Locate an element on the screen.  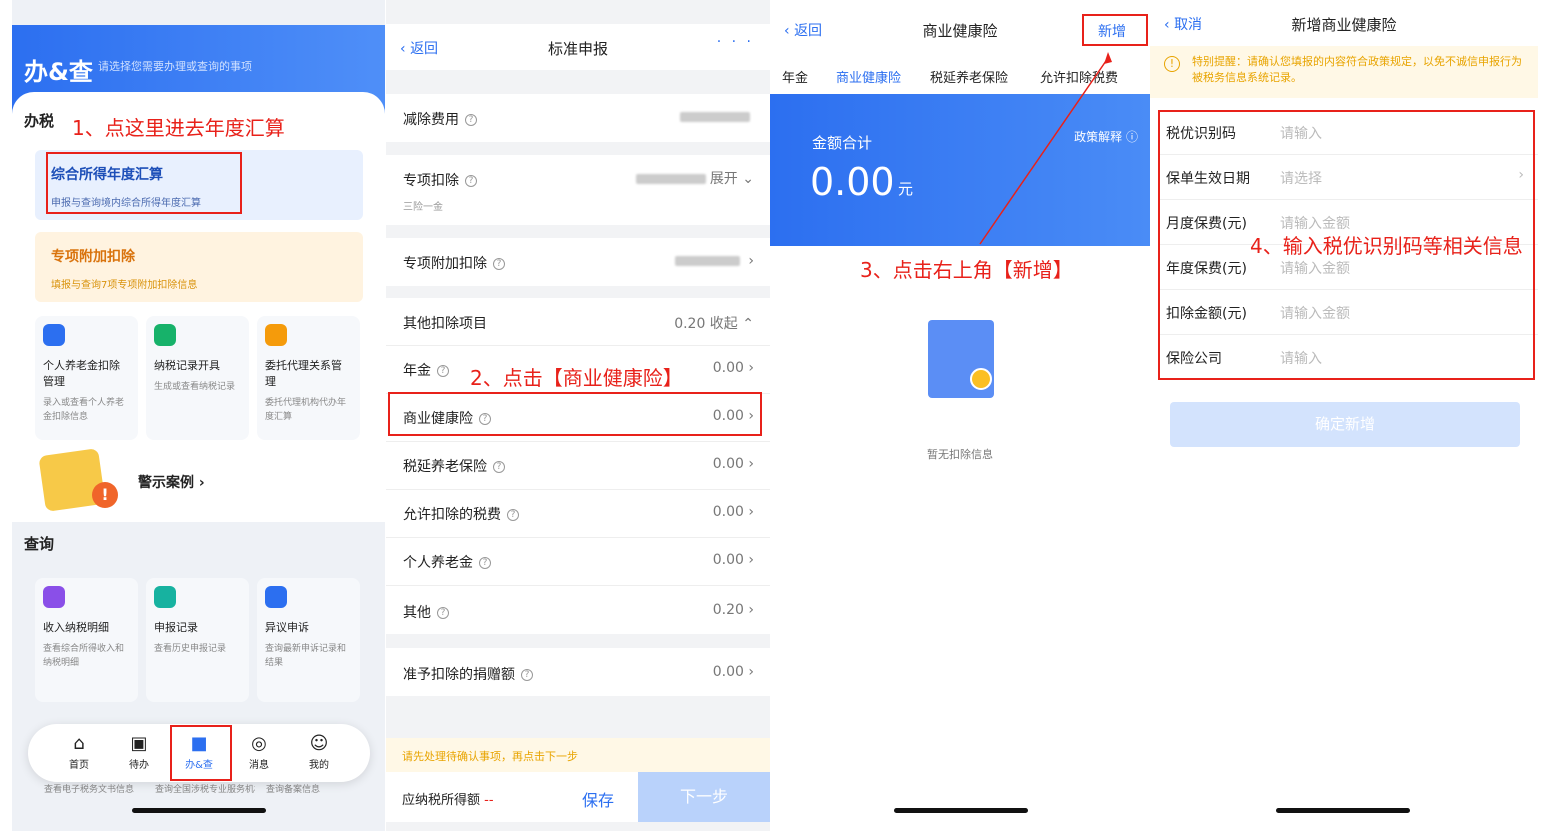
agent-icon is located at coordinates (276, 335).